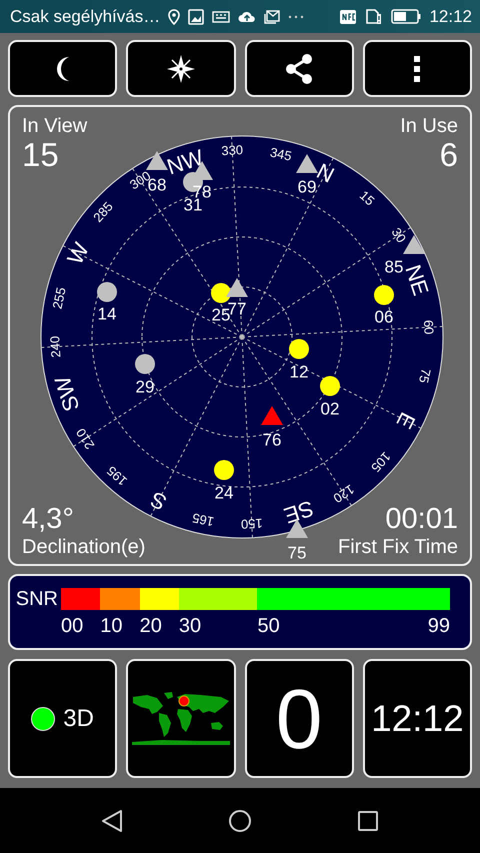 This screenshot has width=480, height=853. What do you see at coordinates (232, 150) in the screenshot?
I see `bearing-label: 330` at bounding box center [232, 150].